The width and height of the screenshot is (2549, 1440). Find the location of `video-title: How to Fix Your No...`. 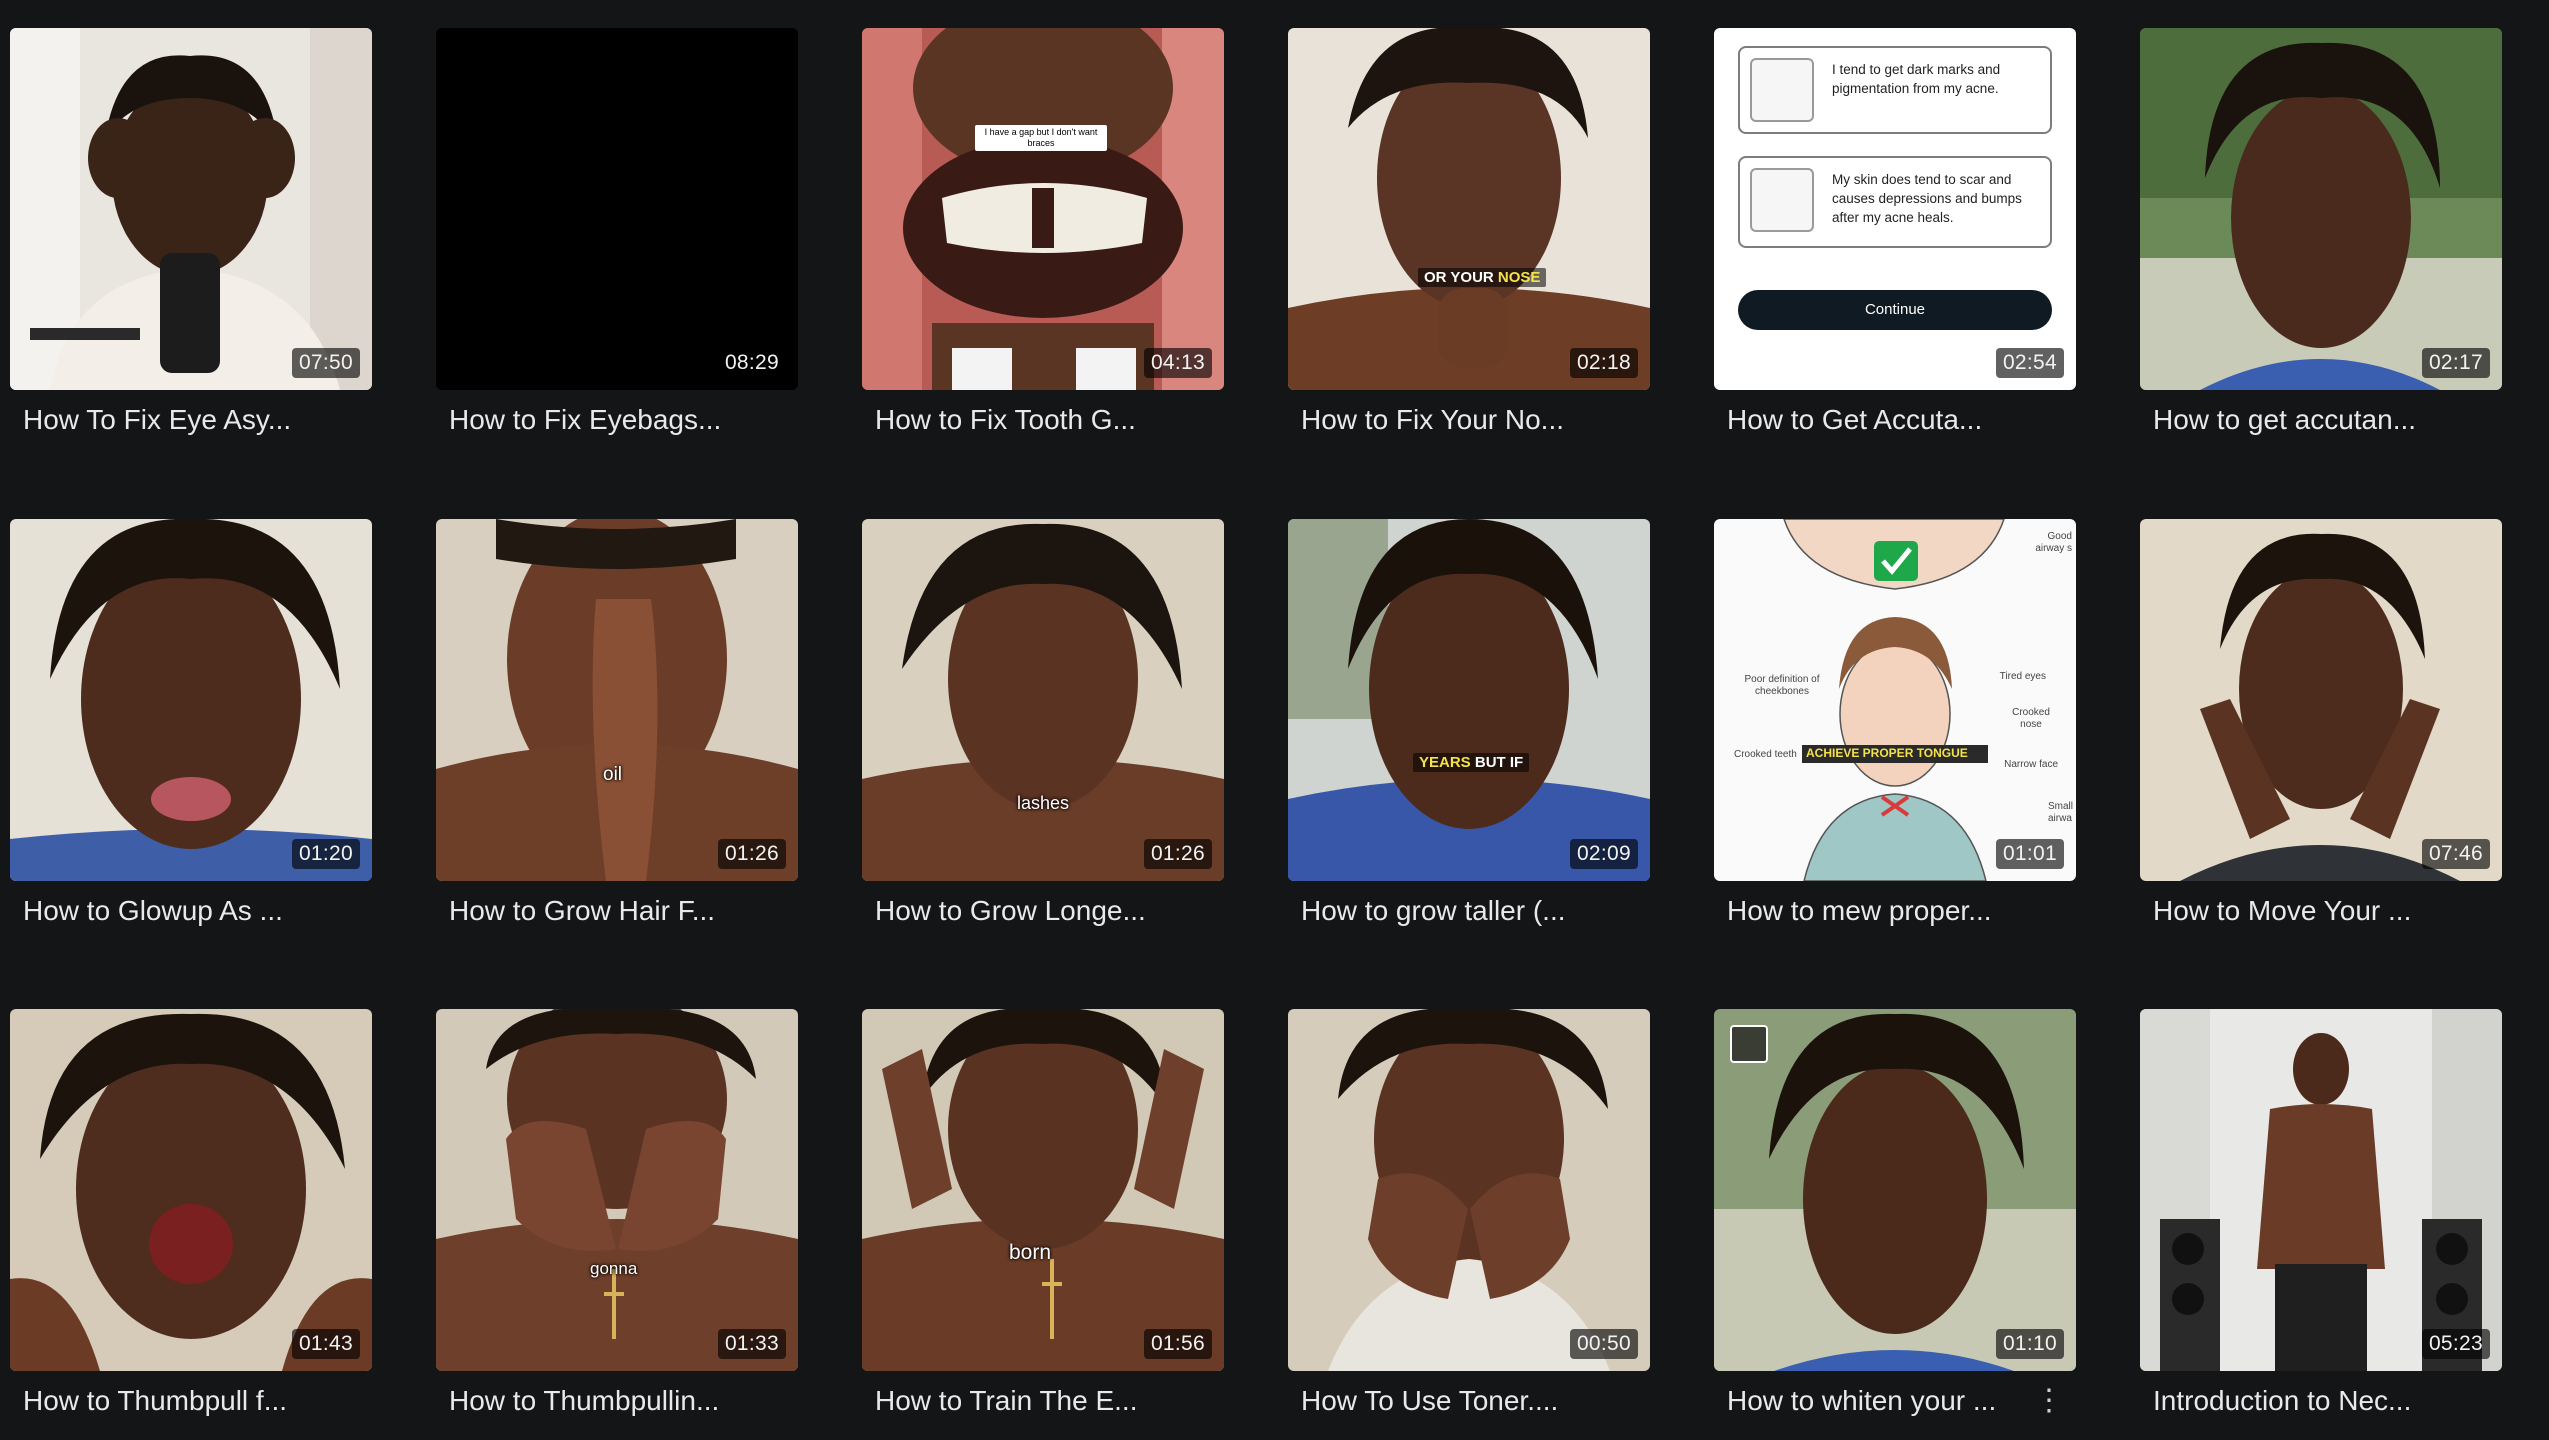

video-title: How to Fix Your No... is located at coordinates (1469, 420).